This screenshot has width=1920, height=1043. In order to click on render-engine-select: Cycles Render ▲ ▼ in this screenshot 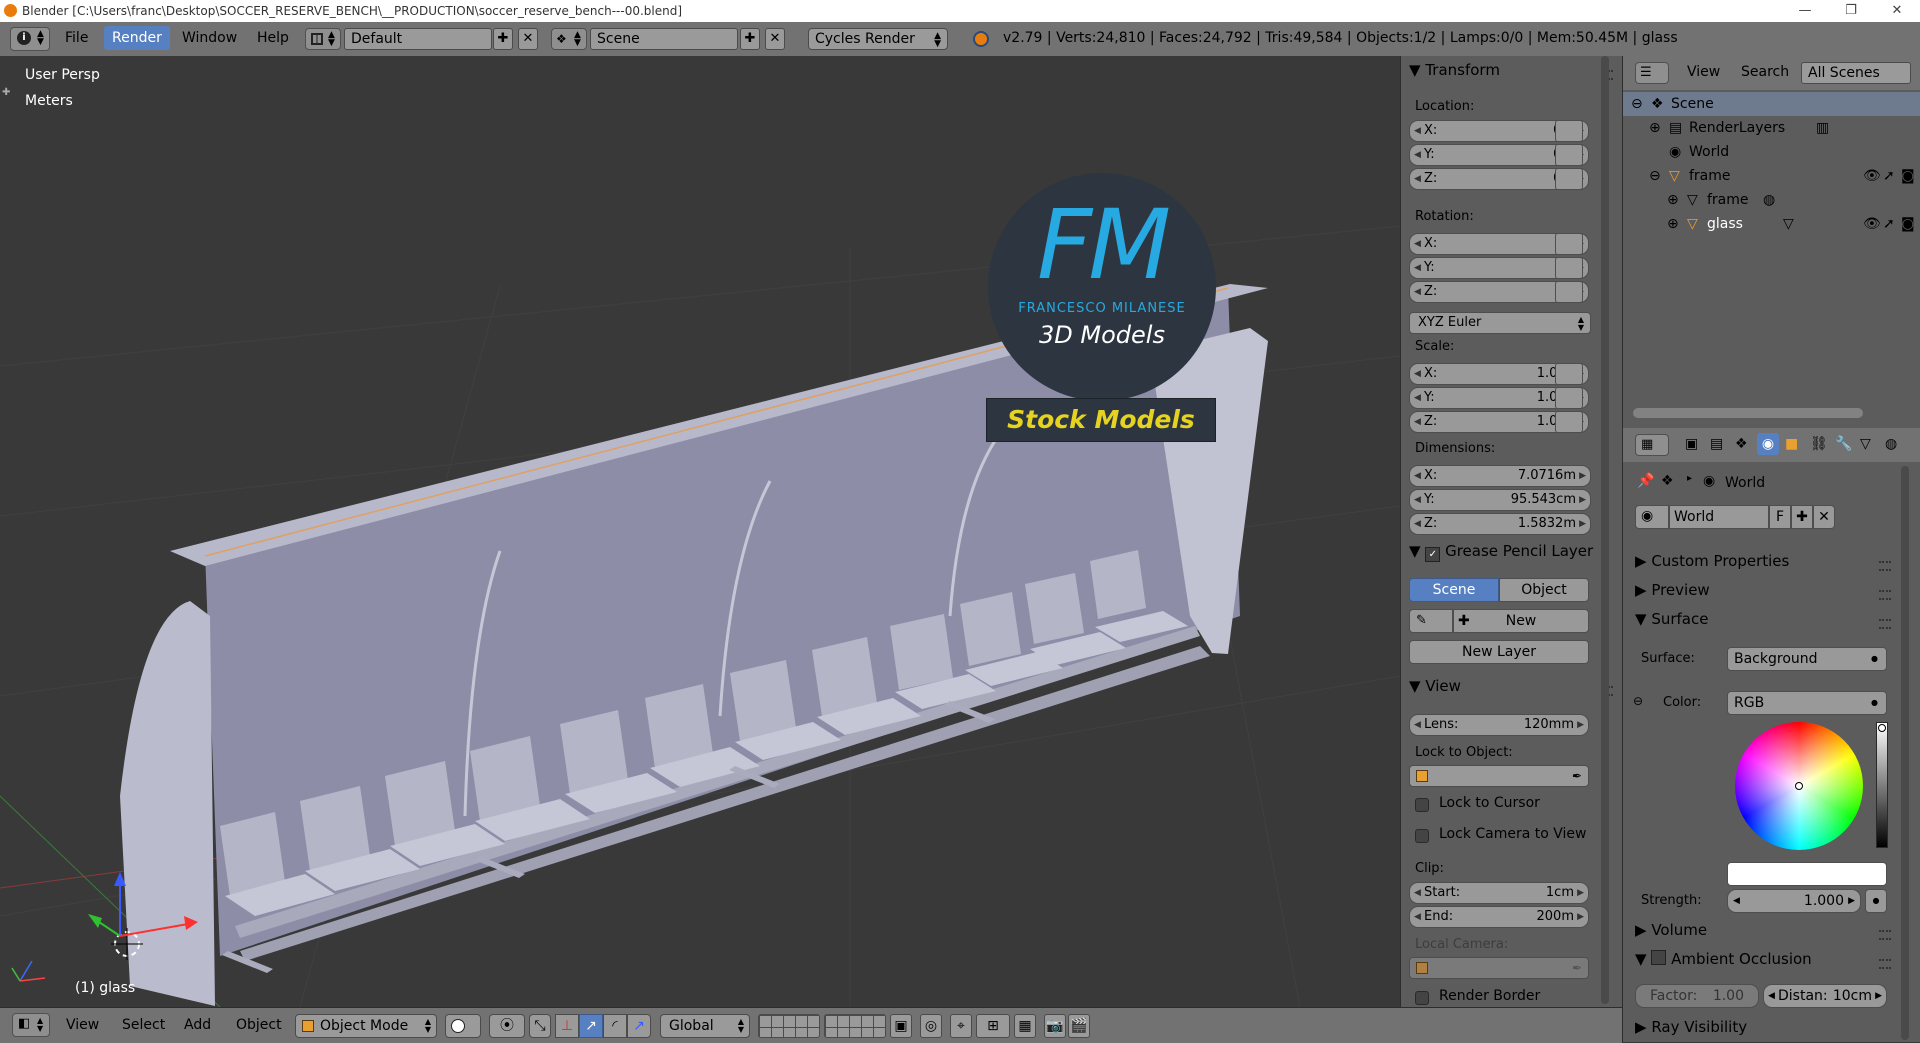, I will do `click(878, 39)`.